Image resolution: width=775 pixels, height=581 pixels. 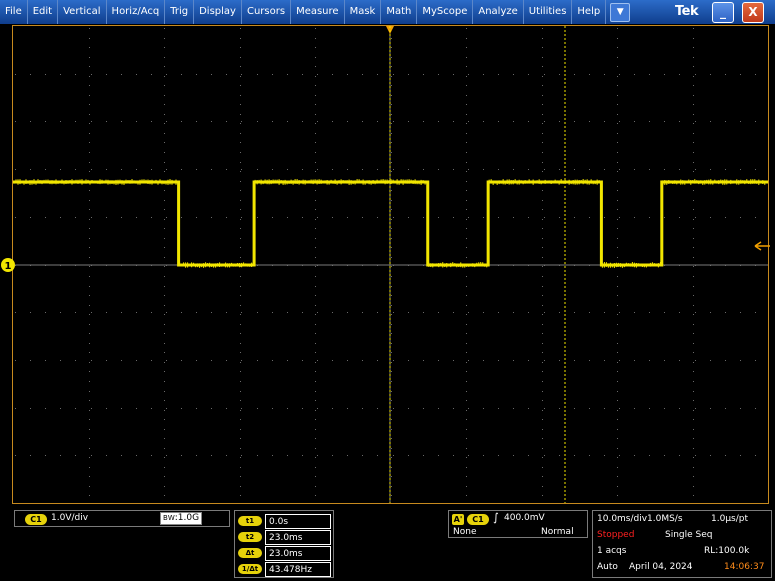 What do you see at coordinates (188, 518) in the screenshot?
I see `bandwidth-value: 1.0G` at bounding box center [188, 518].